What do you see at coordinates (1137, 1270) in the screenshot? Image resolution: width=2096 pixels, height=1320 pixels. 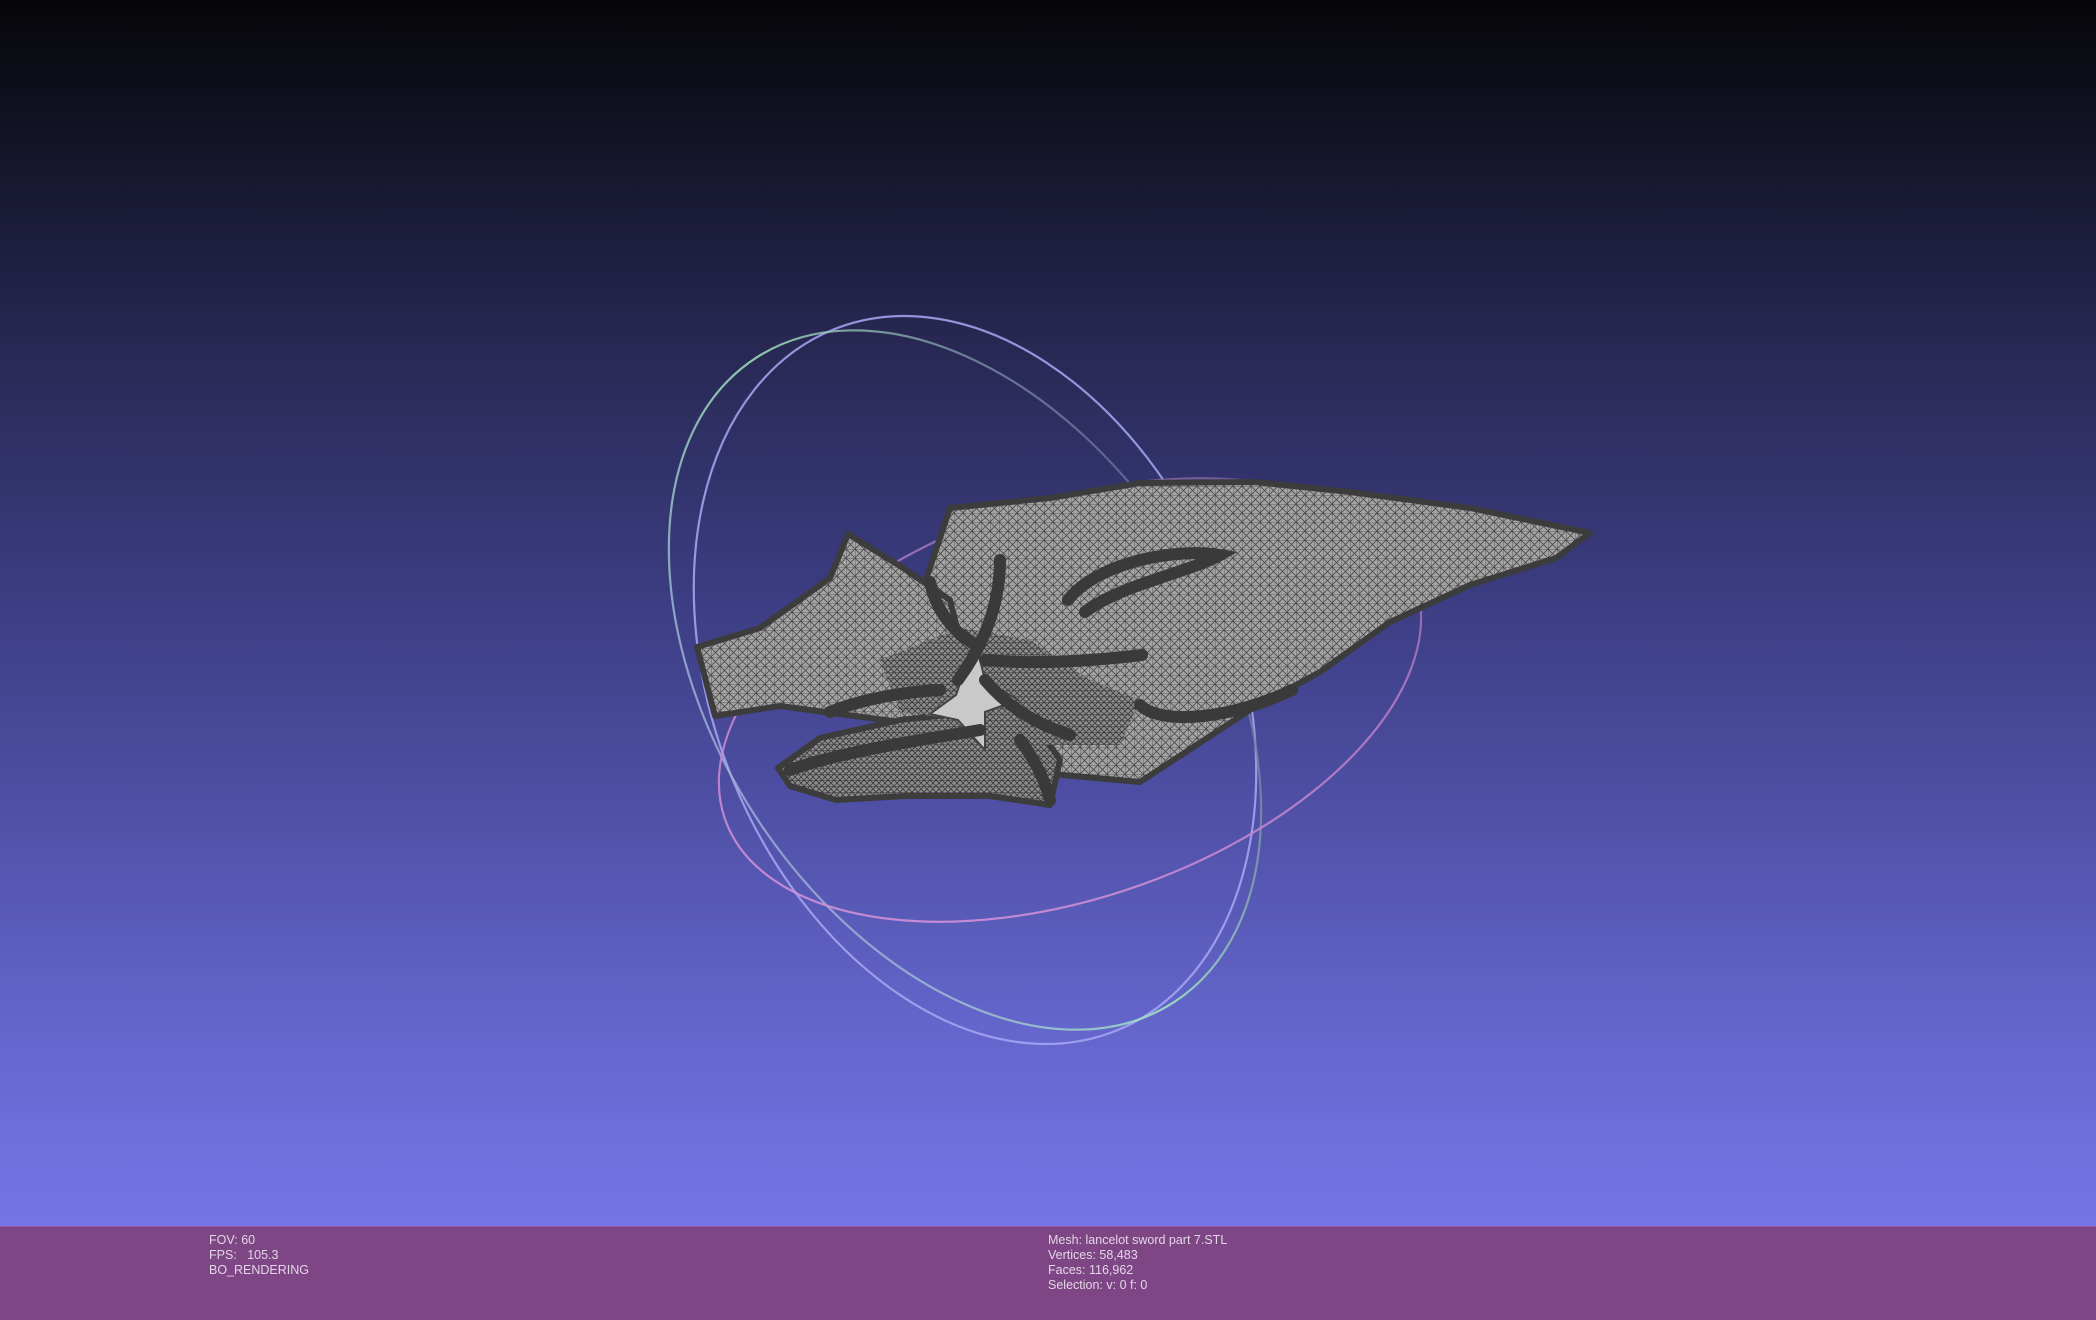 I see `faces-readout: Faces: 116,962` at bounding box center [1137, 1270].